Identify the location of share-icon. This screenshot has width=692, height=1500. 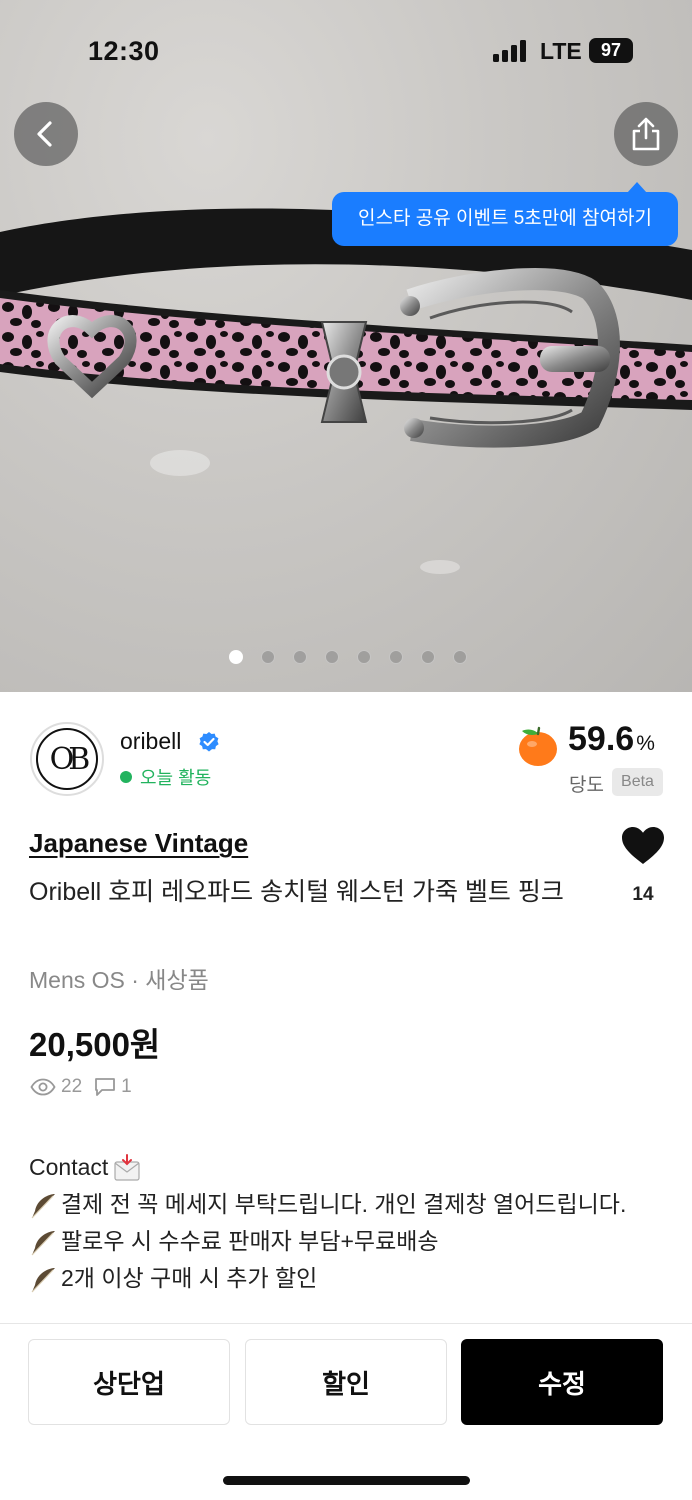
(646, 134).